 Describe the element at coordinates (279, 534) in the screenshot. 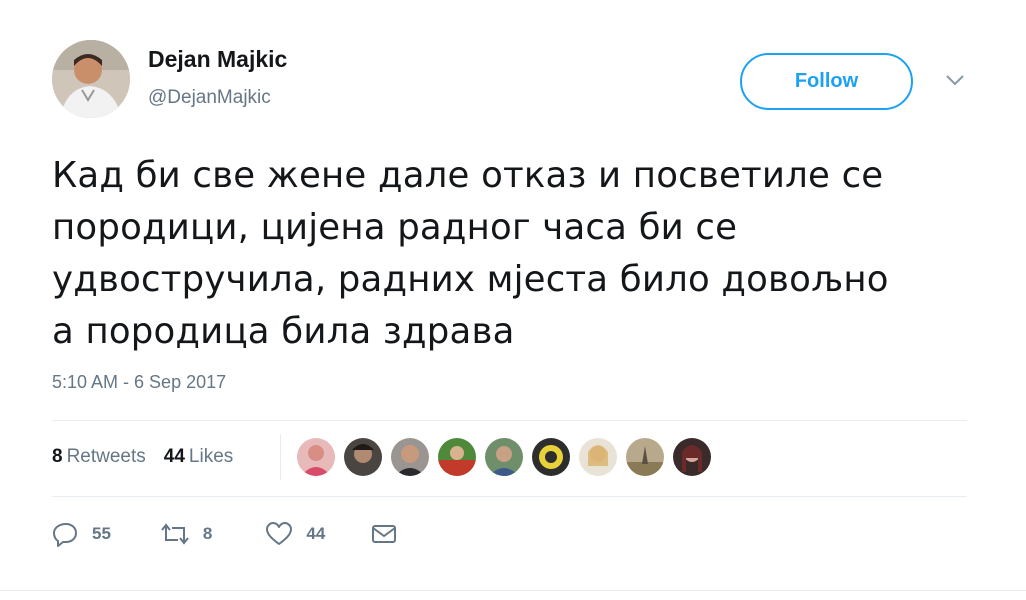

I see `heart-icon` at that location.